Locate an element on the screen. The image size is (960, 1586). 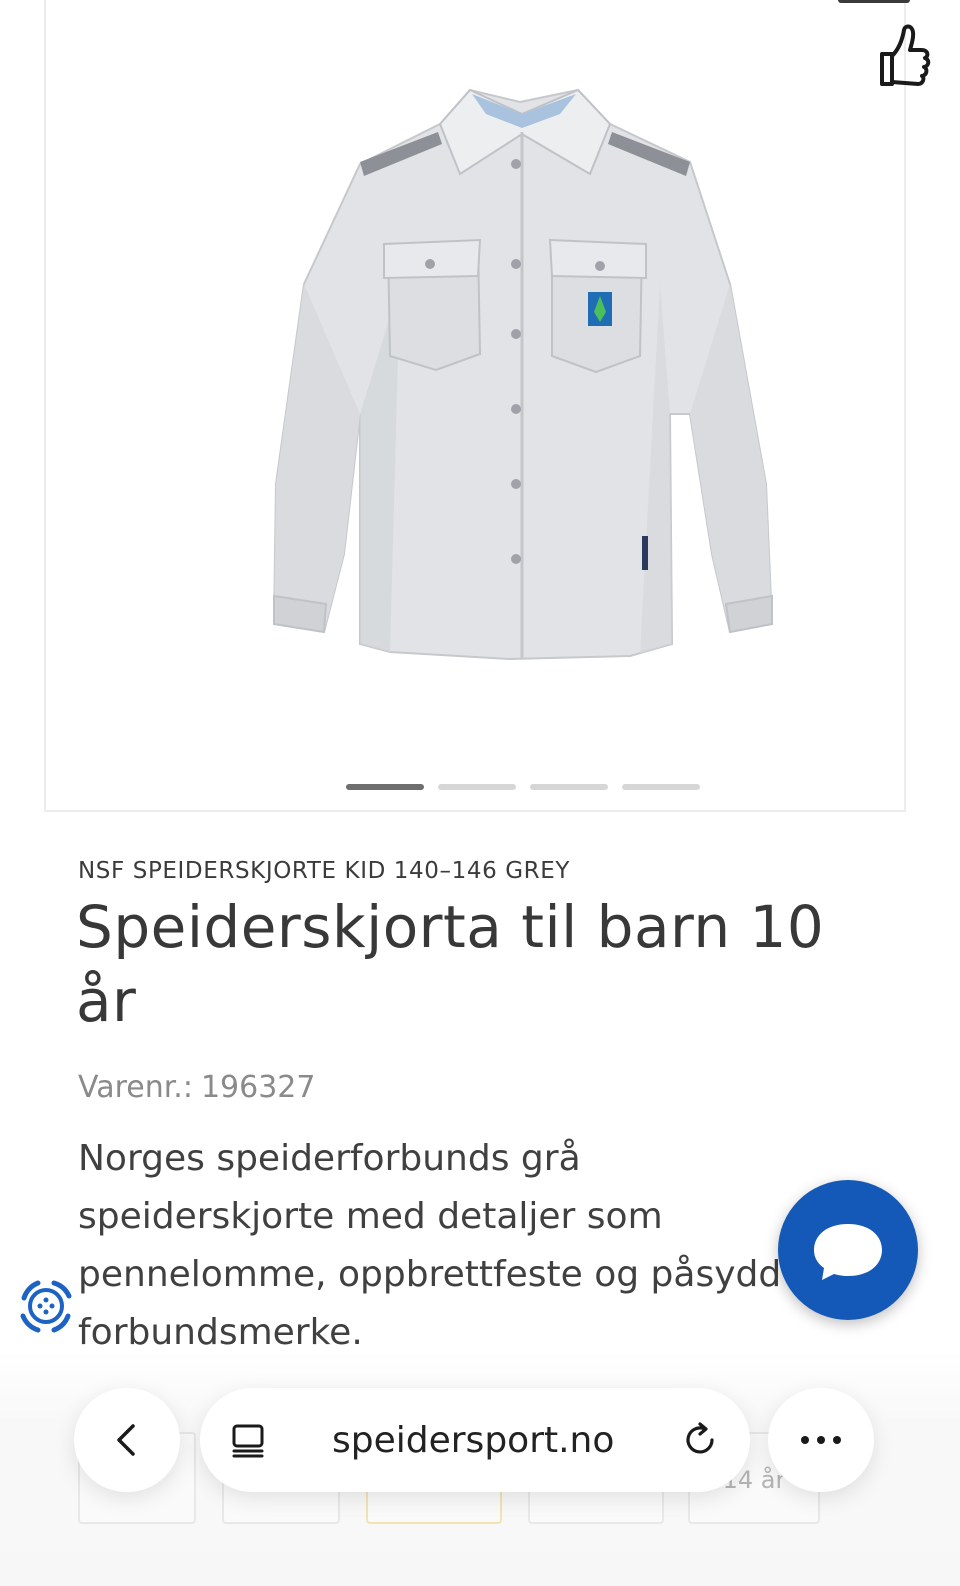
chat-button is located at coordinates (848, 1250).